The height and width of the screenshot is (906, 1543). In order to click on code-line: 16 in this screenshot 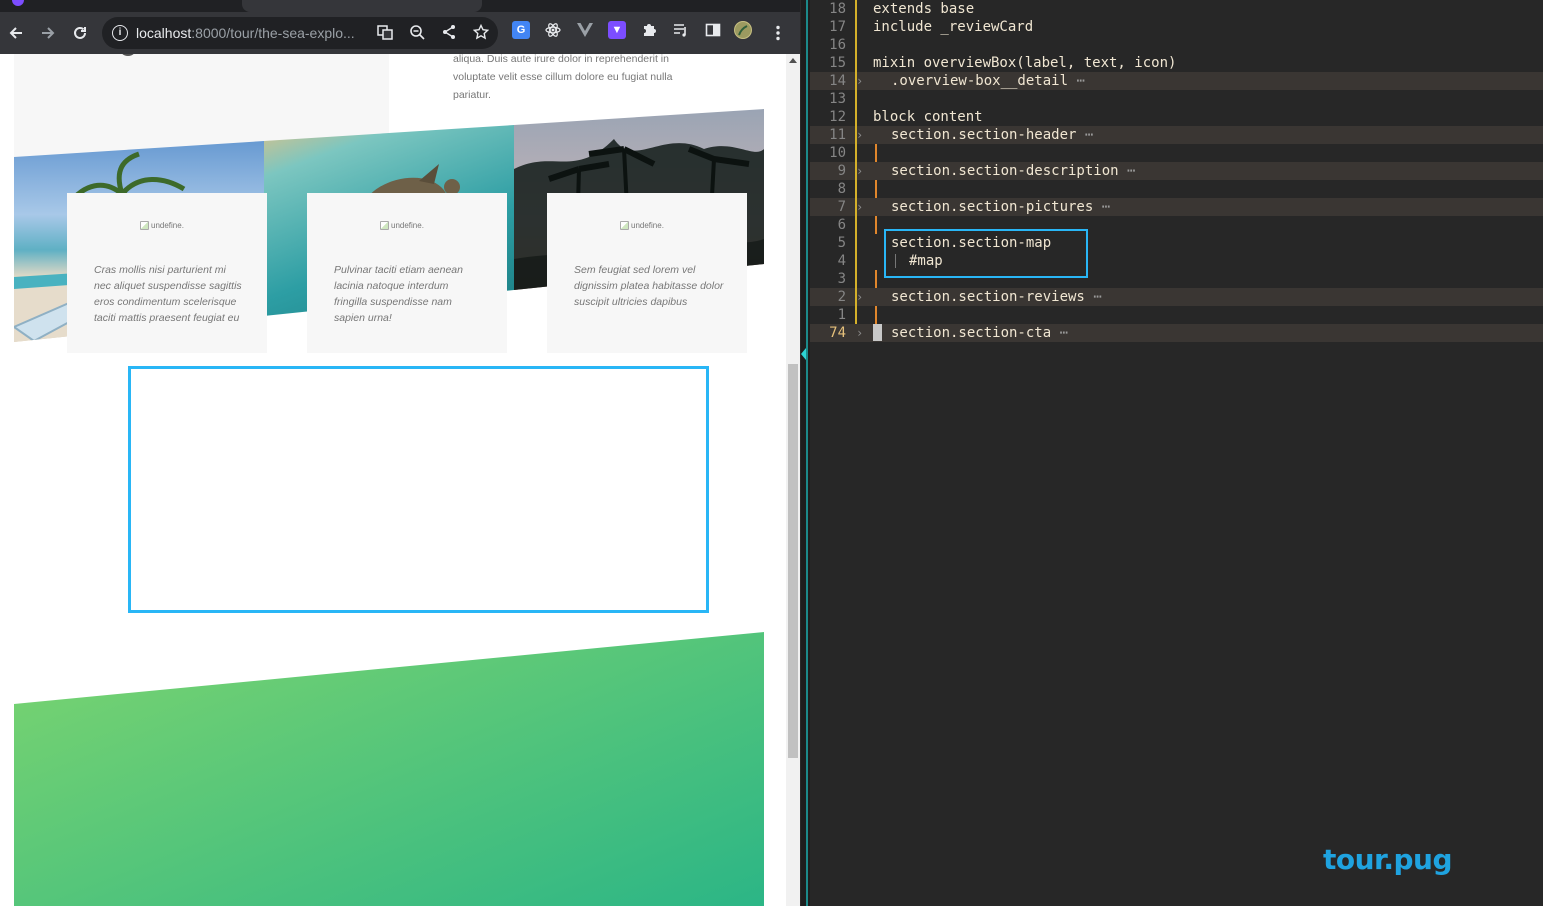, I will do `click(1176, 45)`.